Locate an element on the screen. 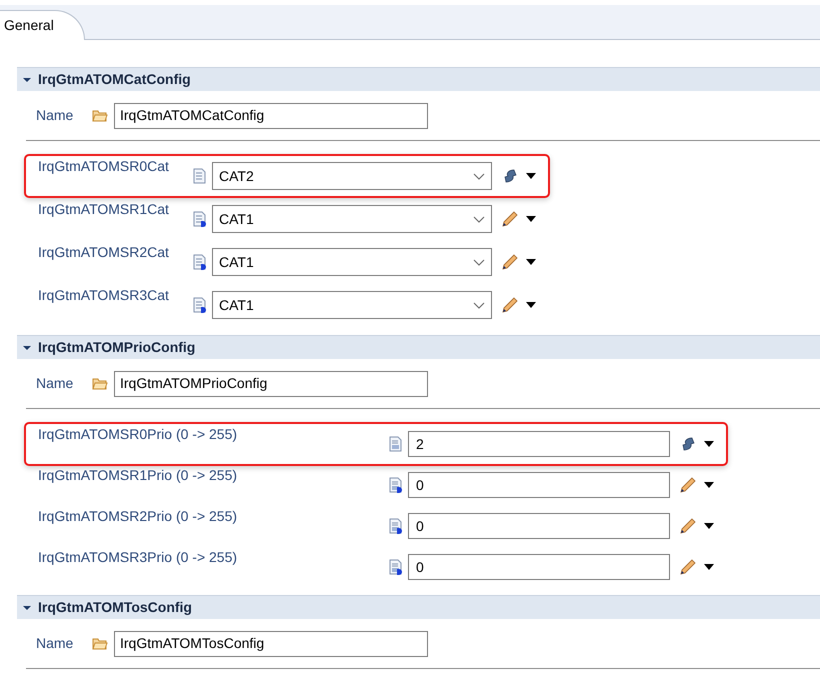  tab: General is located at coordinates (42, 25).